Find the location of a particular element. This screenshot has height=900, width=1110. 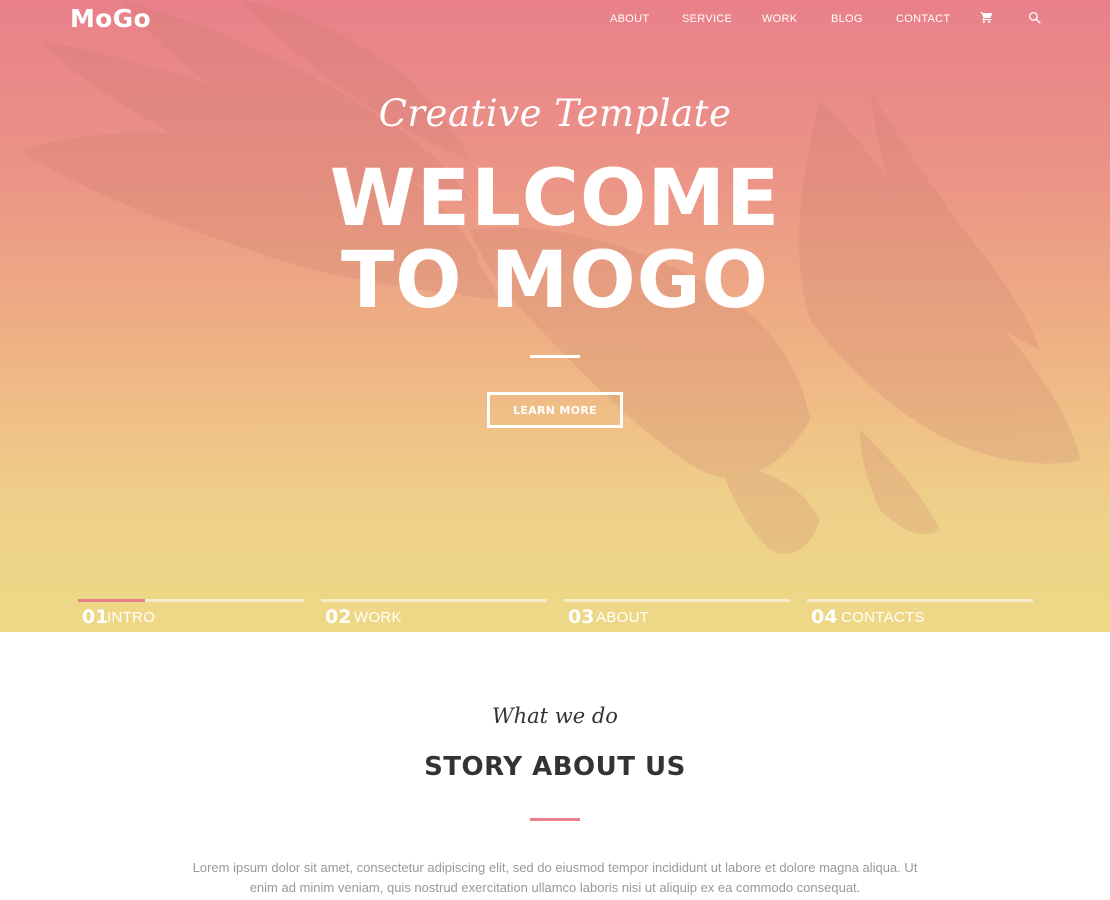

site-header: MoGo ABOUT SERVICE WORK BLOG CONTACT is located at coordinates (555, 20).